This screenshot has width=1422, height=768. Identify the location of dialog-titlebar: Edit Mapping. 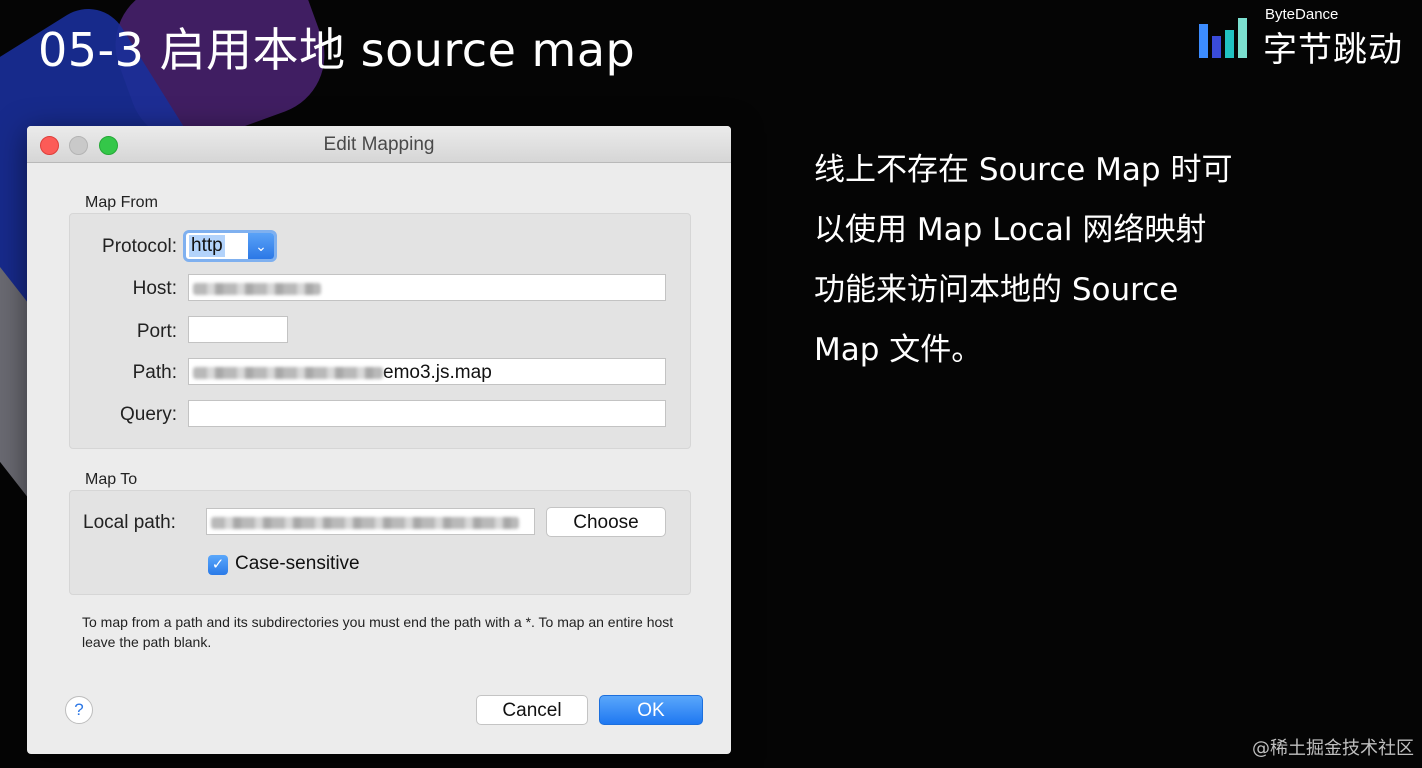
(379, 144).